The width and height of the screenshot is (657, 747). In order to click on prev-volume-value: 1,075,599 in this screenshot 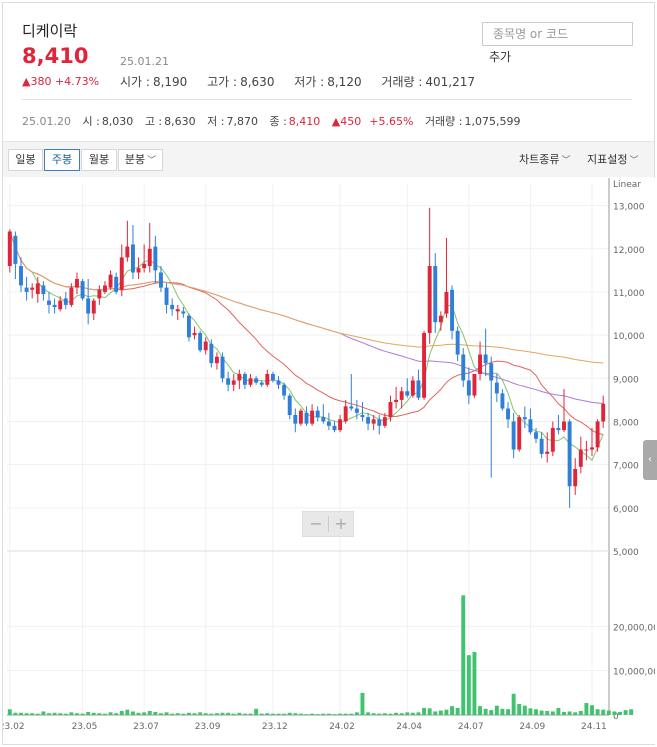, I will do `click(492, 121)`.